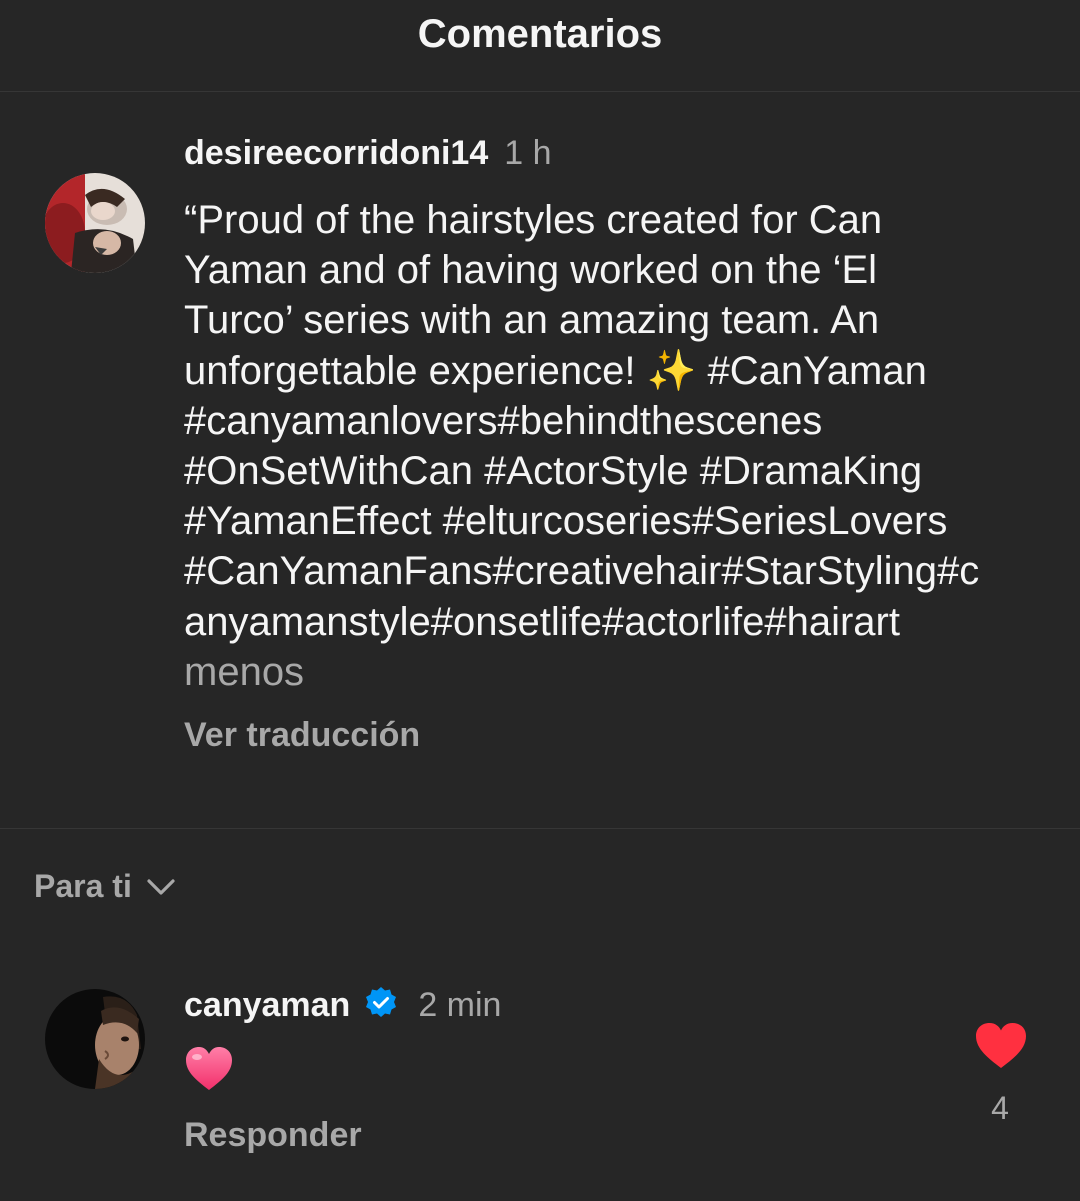 This screenshot has width=1080, height=1201. I want to click on sort-label: Para ti, so click(83, 886).